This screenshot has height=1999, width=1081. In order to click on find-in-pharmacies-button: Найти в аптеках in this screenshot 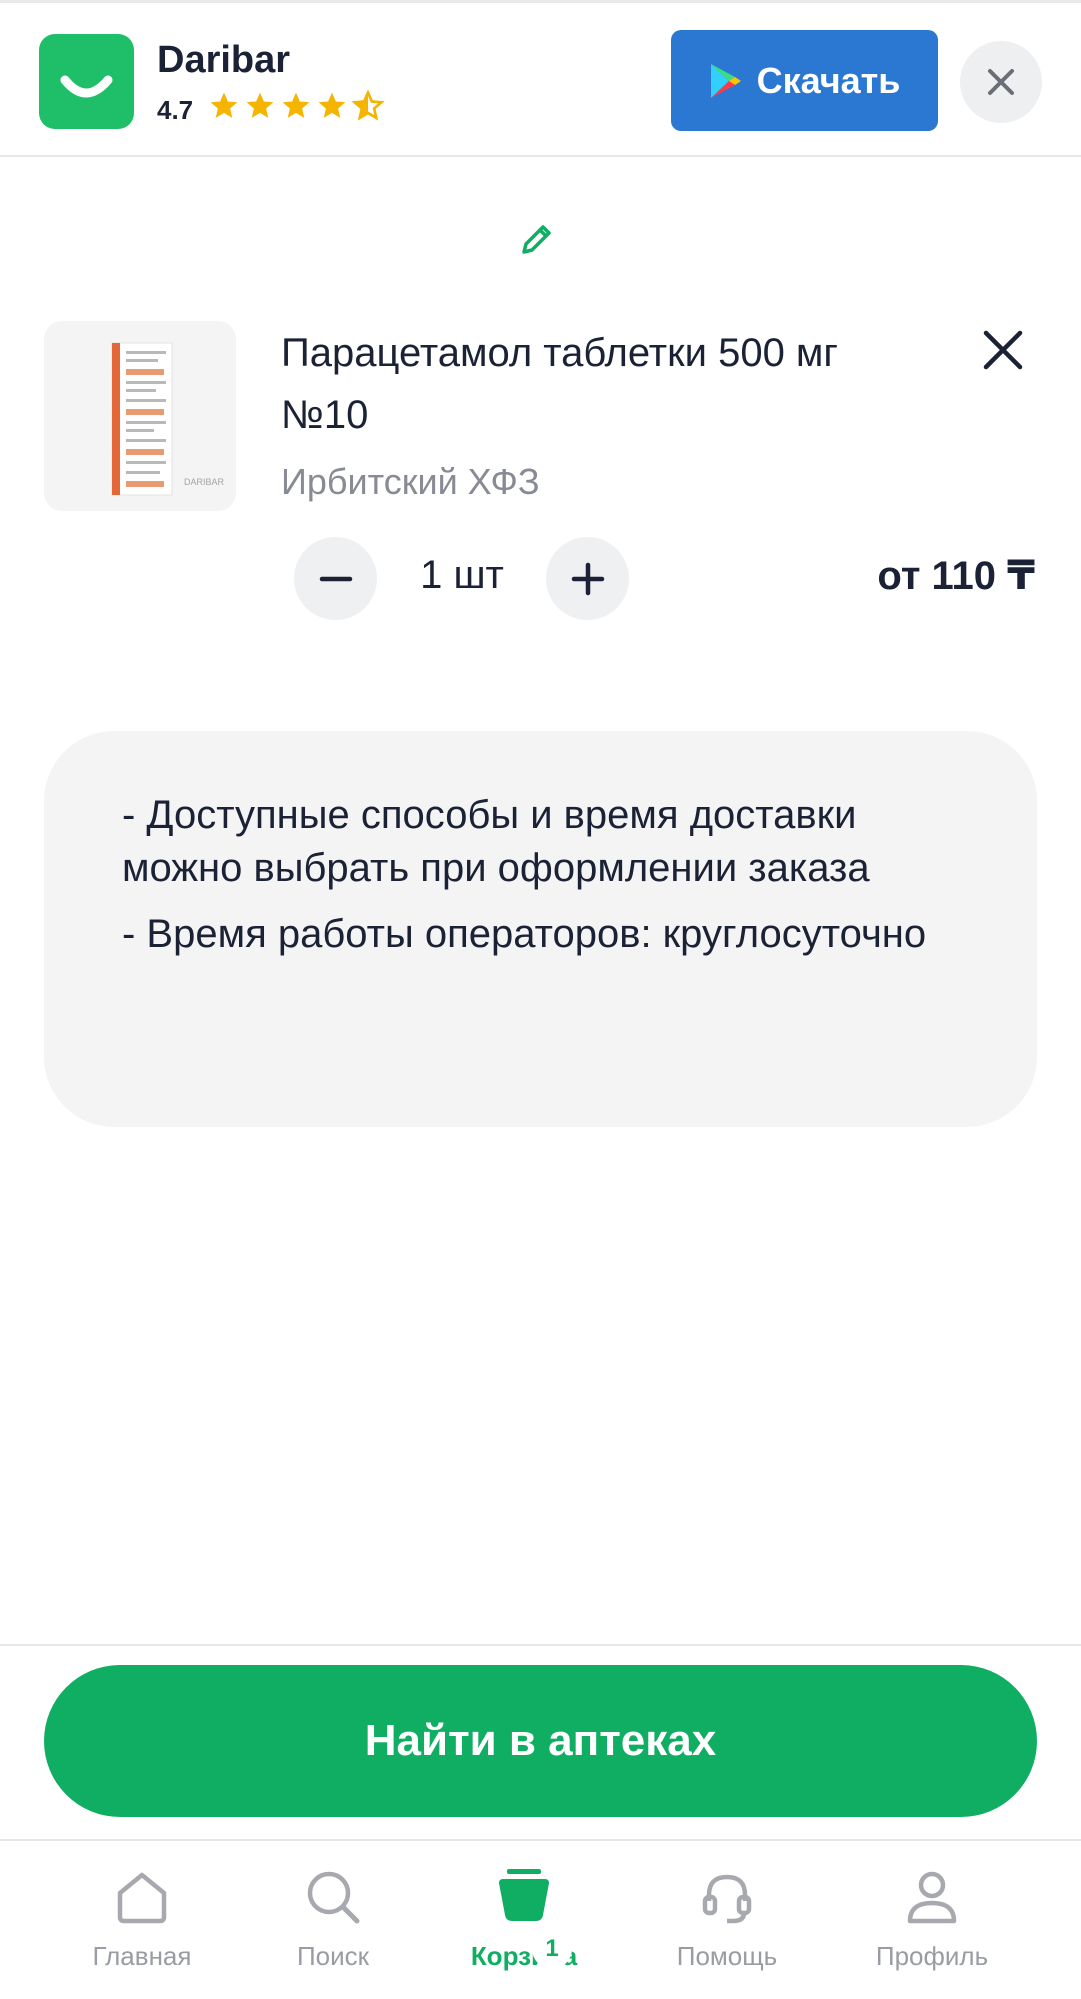, I will do `click(540, 1741)`.